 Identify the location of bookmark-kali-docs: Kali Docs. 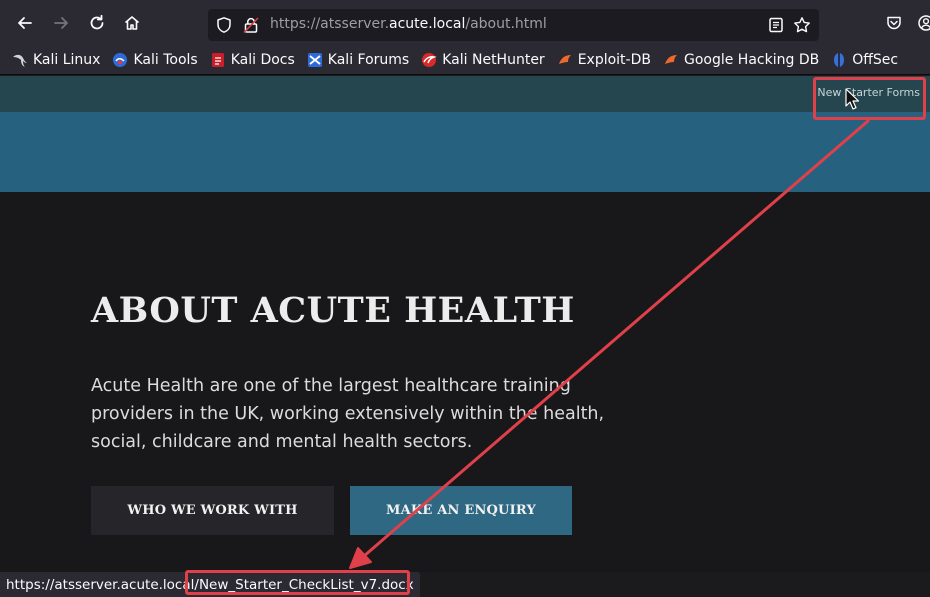
(252, 60).